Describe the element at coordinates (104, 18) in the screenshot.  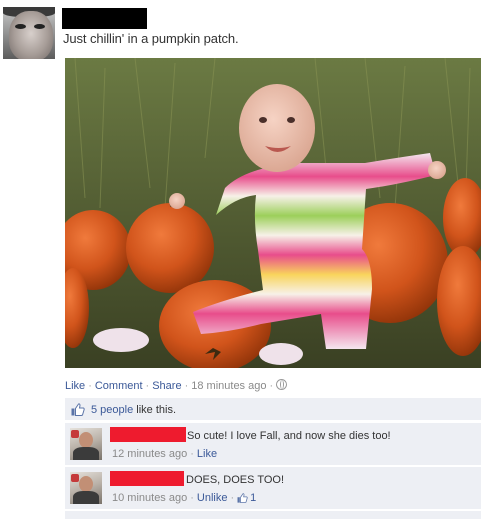
I see `poster-name-redaction` at that location.